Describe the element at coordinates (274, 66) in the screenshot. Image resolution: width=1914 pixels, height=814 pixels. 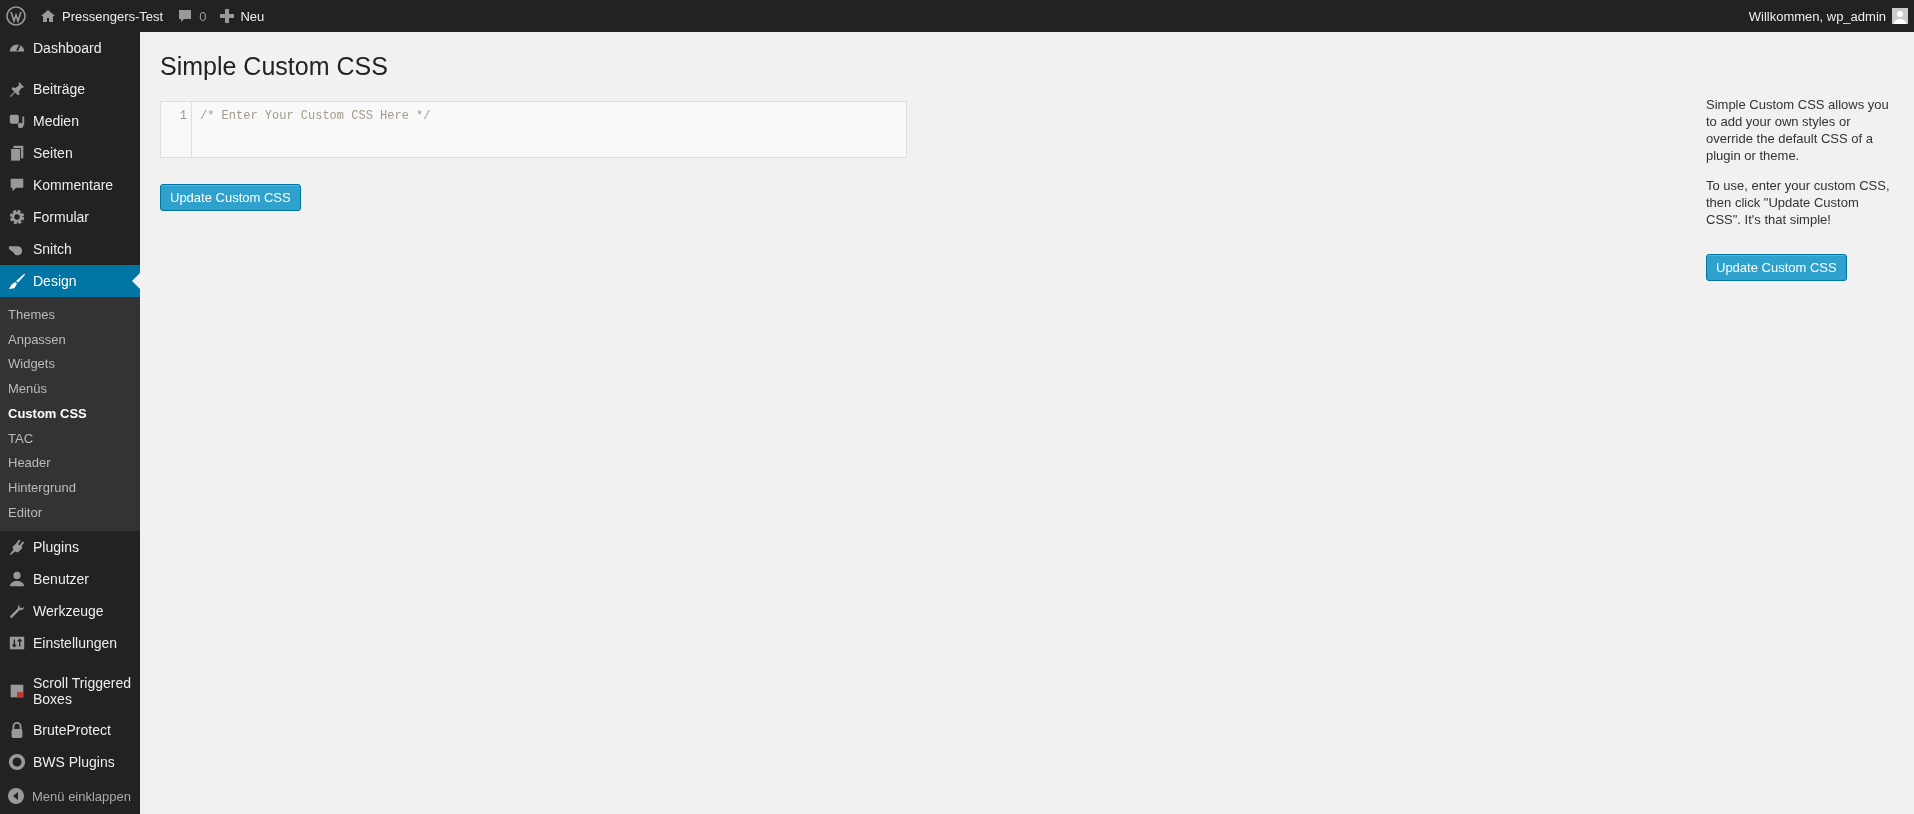
I see `page-title: Simple Custom CSS` at that location.